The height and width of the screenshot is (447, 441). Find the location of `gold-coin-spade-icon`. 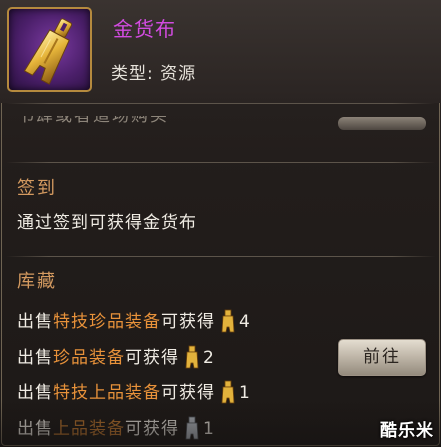

gold-coin-spade-icon is located at coordinates (48, 51).